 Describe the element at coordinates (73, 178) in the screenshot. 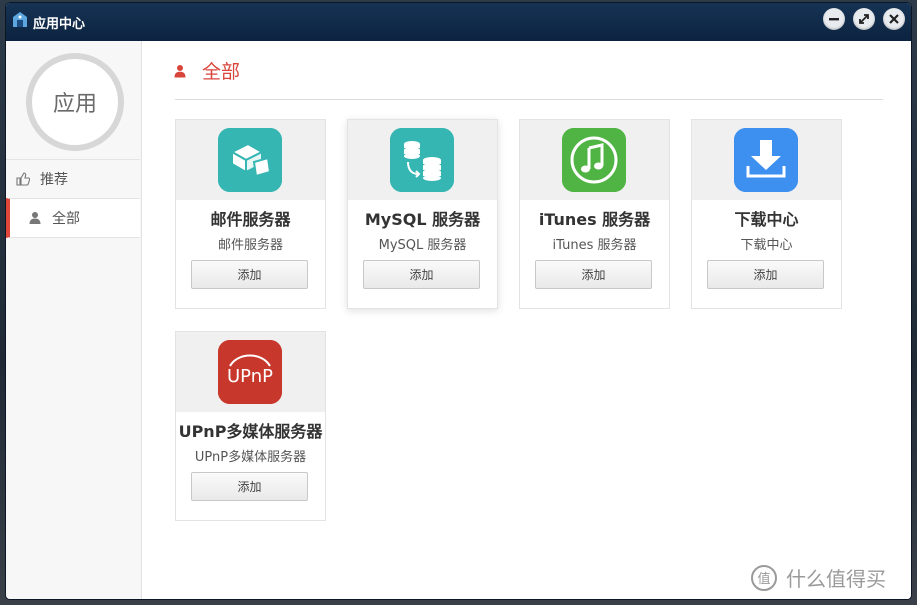

I see `sidebar-item-recommended: 推荐` at that location.